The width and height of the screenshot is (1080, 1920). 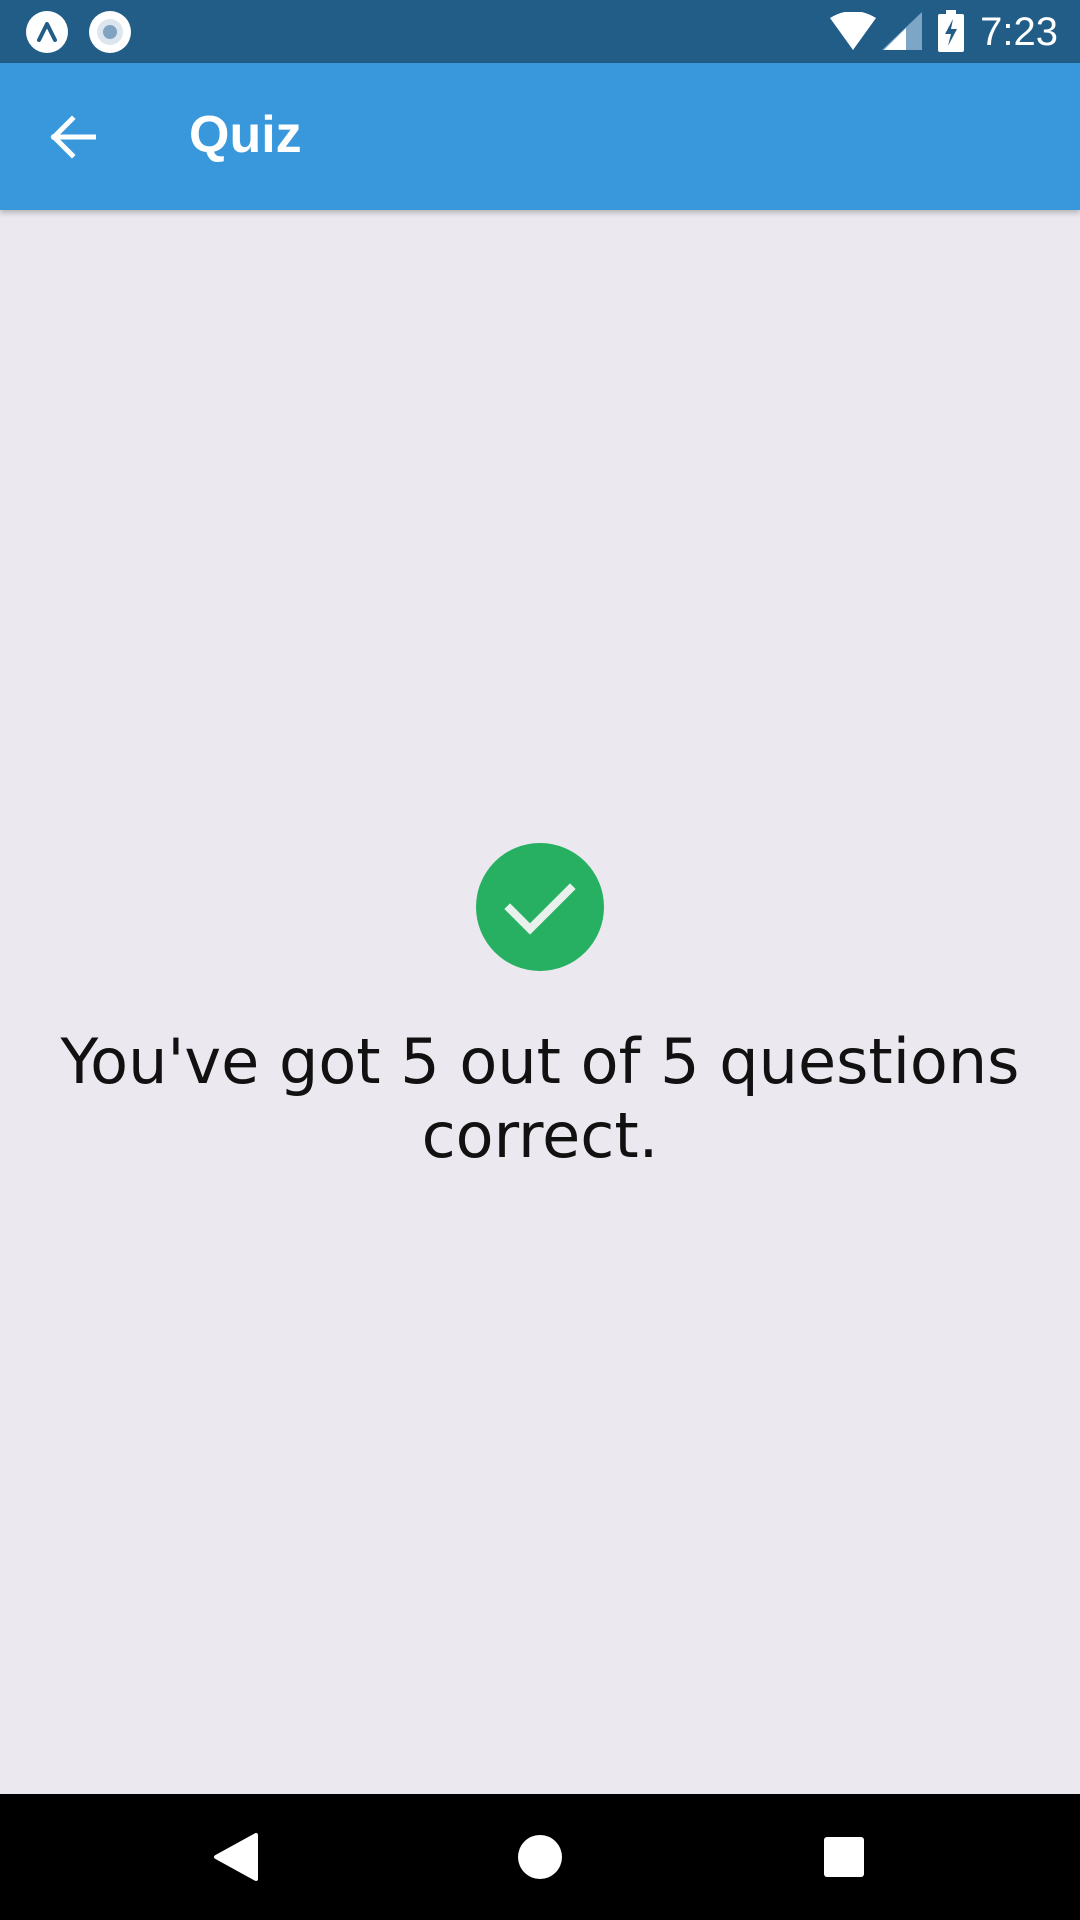 I want to click on status-right-group: 7:23, so click(x=950, y=31).